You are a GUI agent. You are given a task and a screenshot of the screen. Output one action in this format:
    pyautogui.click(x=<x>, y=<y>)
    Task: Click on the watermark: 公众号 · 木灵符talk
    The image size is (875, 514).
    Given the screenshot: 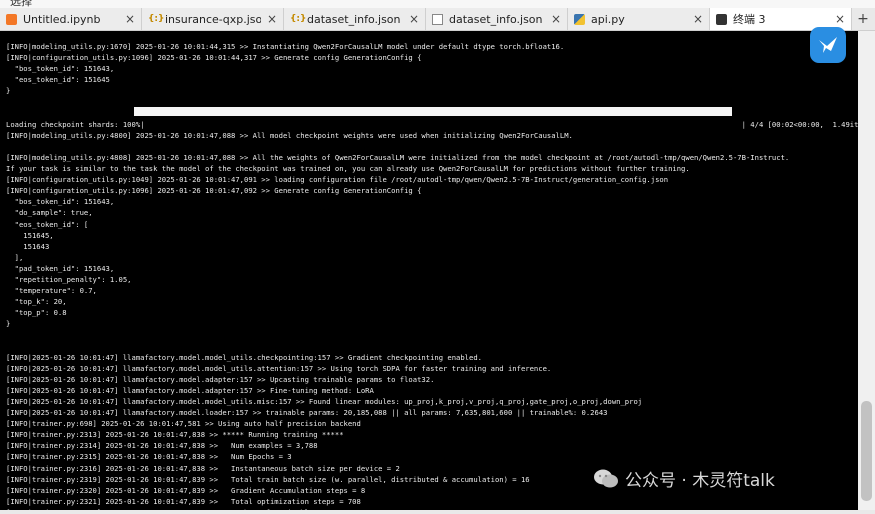 What is the action you would take?
    pyautogui.click(x=684, y=478)
    